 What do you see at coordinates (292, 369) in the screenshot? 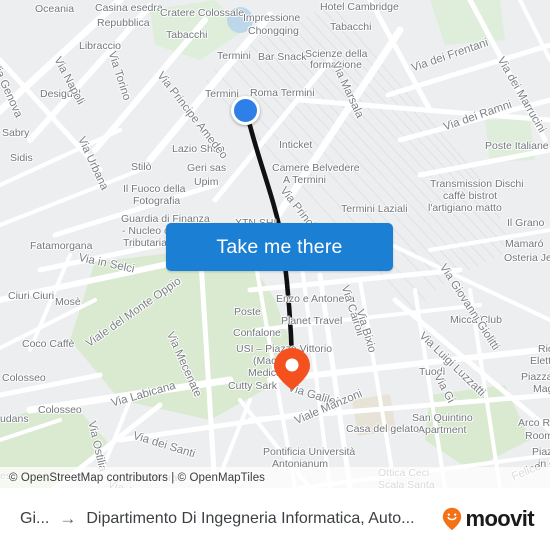
I see `destination-pin` at bounding box center [292, 369].